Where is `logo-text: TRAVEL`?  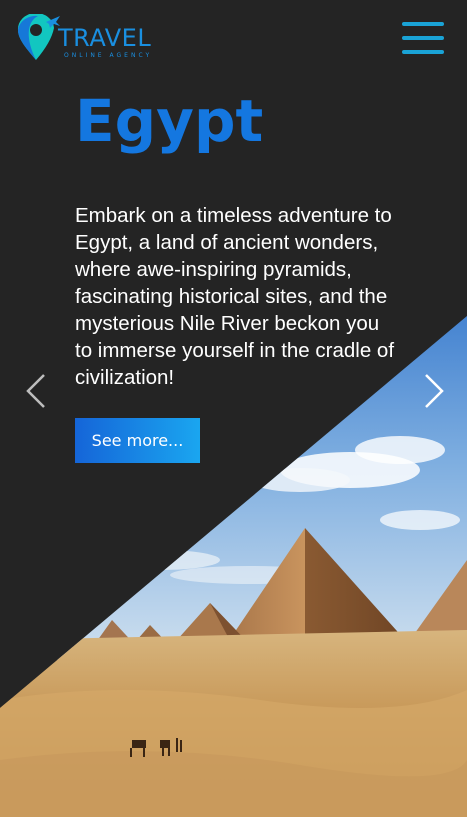 logo-text: TRAVEL is located at coordinates (105, 38).